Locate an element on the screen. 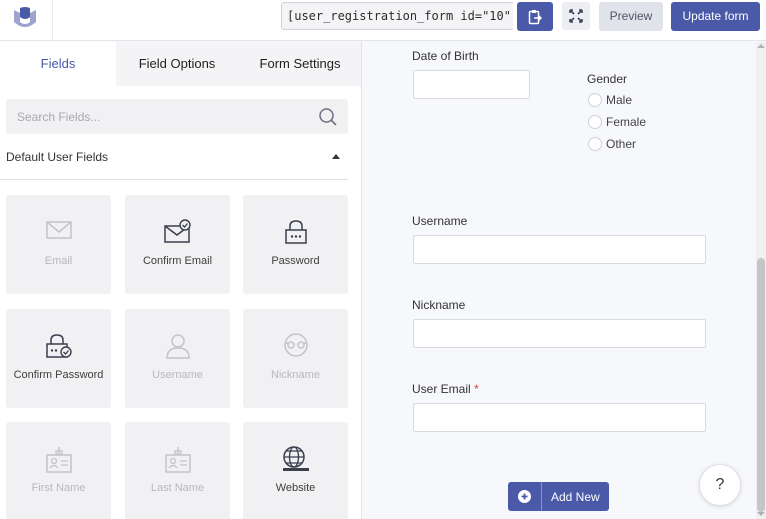 Image resolution: width=766 pixels, height=519 pixels. tab-fields: Fields is located at coordinates (58, 64).